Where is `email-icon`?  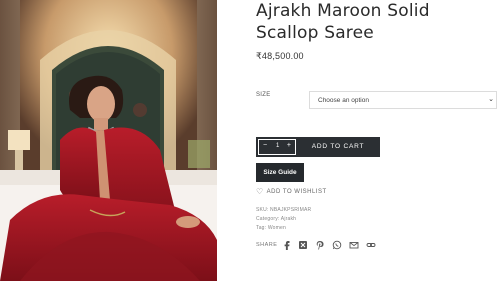
email-icon is located at coordinates (354, 245).